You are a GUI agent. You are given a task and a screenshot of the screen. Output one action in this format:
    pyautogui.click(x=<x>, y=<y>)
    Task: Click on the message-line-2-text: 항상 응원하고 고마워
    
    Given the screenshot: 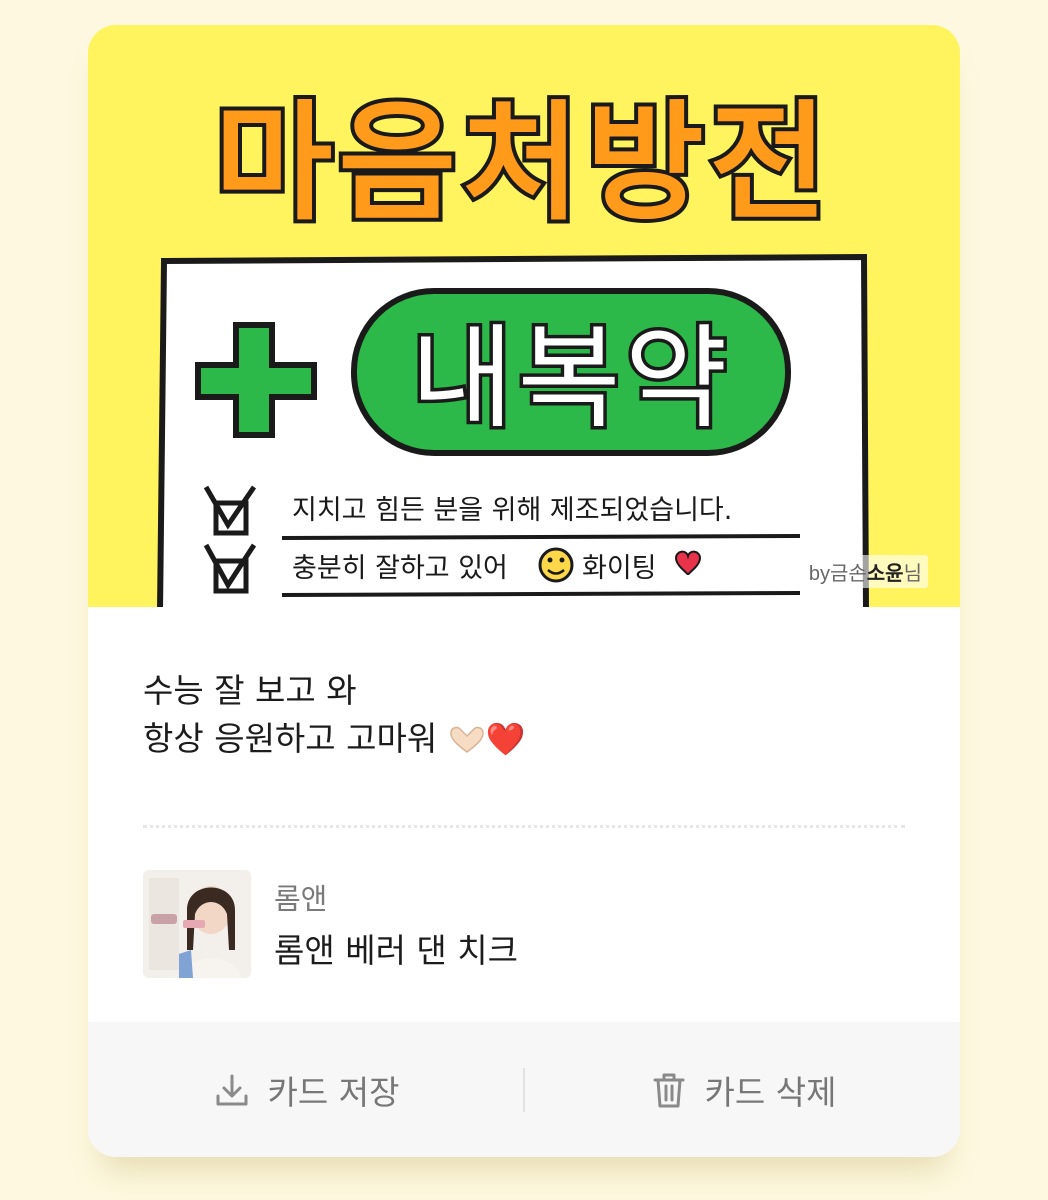 What is the action you would take?
    pyautogui.click(x=290, y=738)
    